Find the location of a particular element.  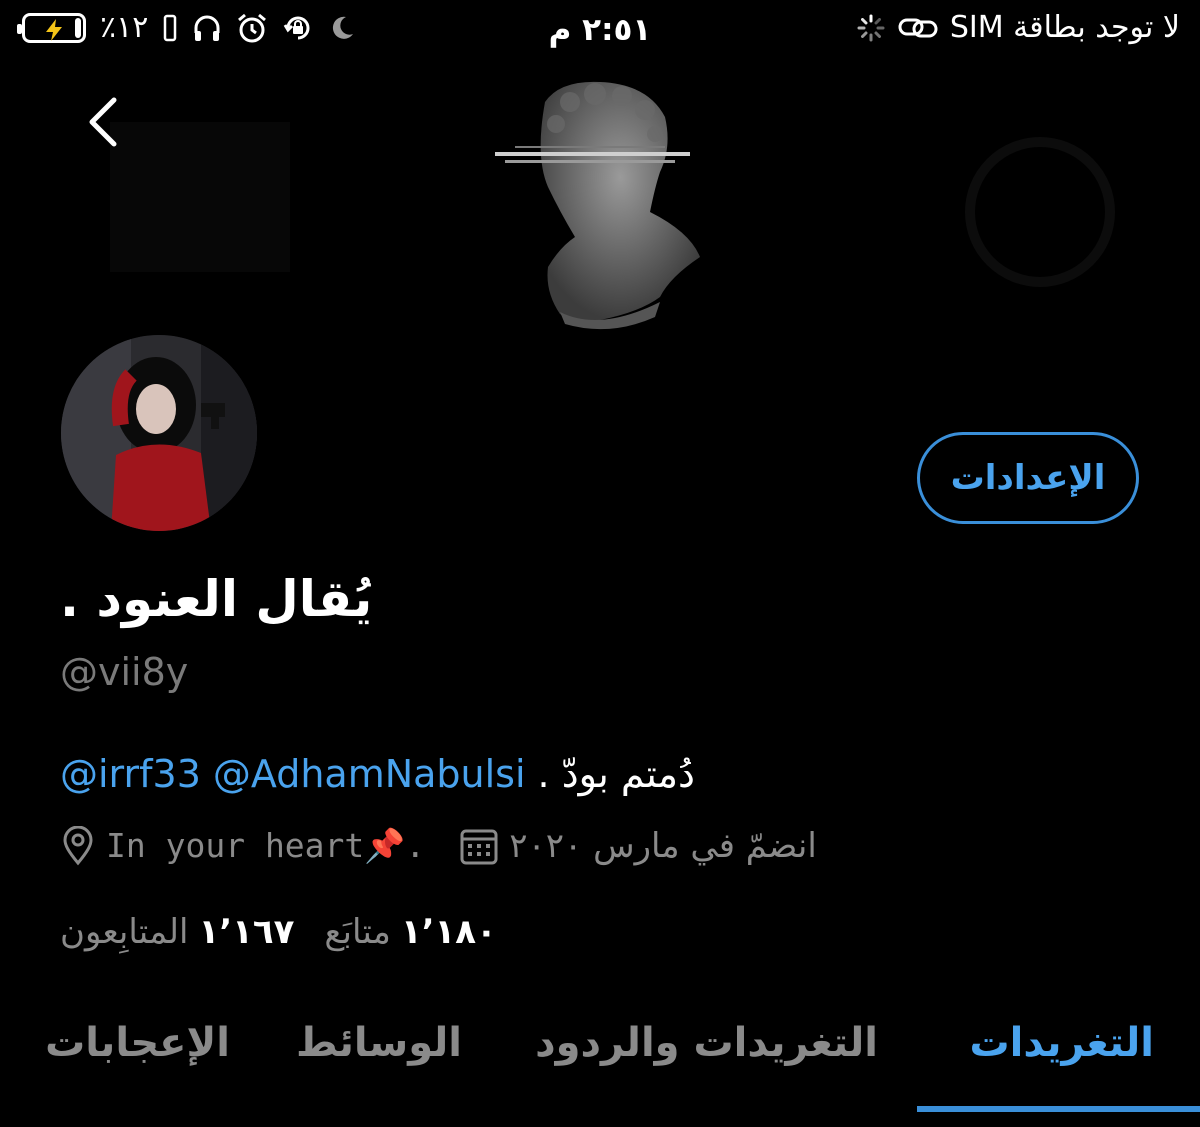

tab-media: الوسائط is located at coordinates (379, 1043).